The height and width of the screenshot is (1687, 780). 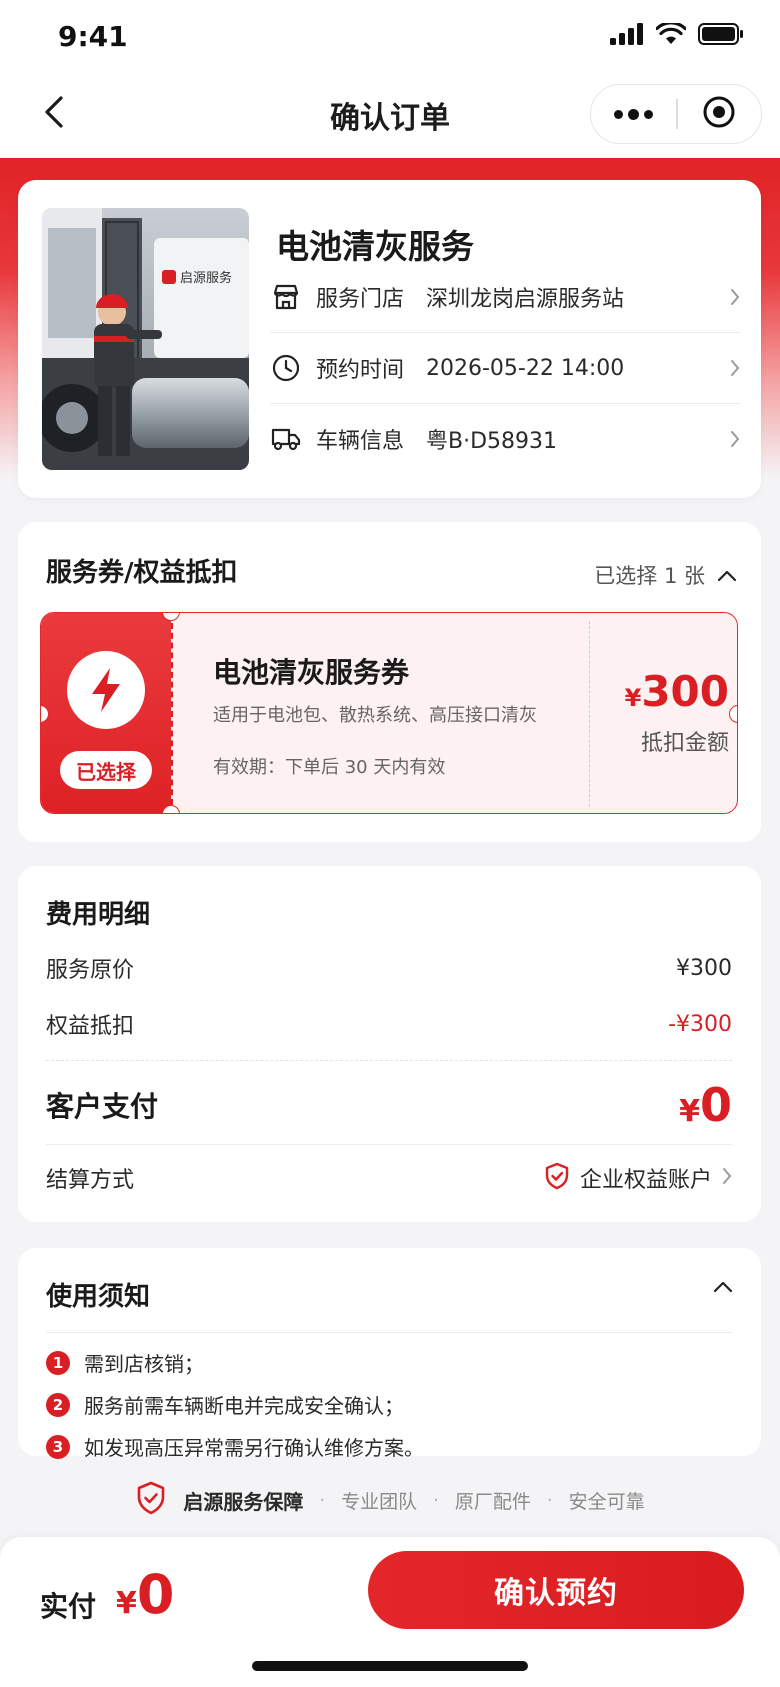 I want to click on original-price-row: 服务原价 ¥300, so click(x=389, y=968).